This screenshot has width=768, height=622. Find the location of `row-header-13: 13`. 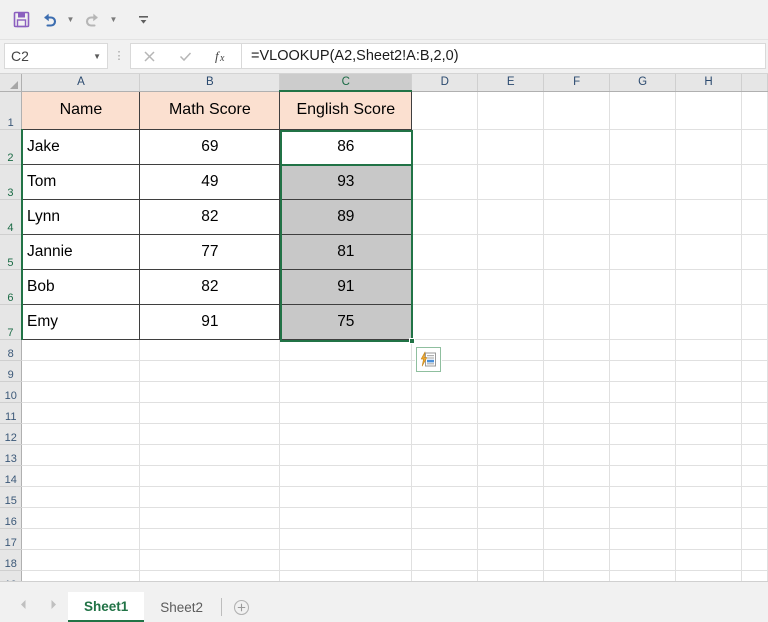

row-header-13: 13 is located at coordinates (11, 455).